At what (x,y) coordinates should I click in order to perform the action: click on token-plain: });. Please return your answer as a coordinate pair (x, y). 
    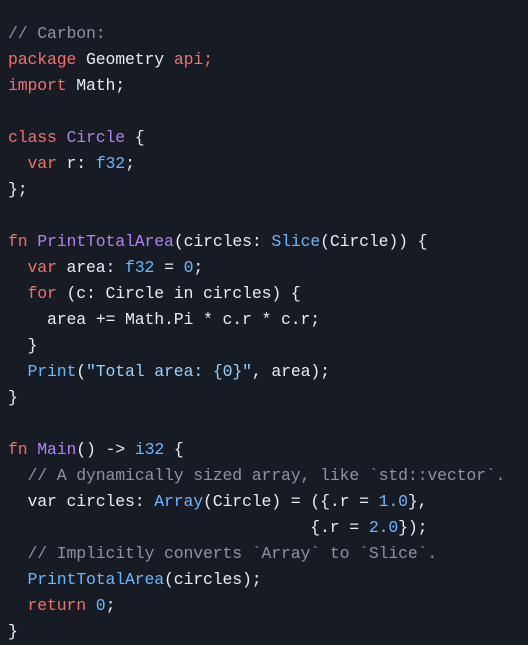
    Looking at the image, I should click on (413, 527).